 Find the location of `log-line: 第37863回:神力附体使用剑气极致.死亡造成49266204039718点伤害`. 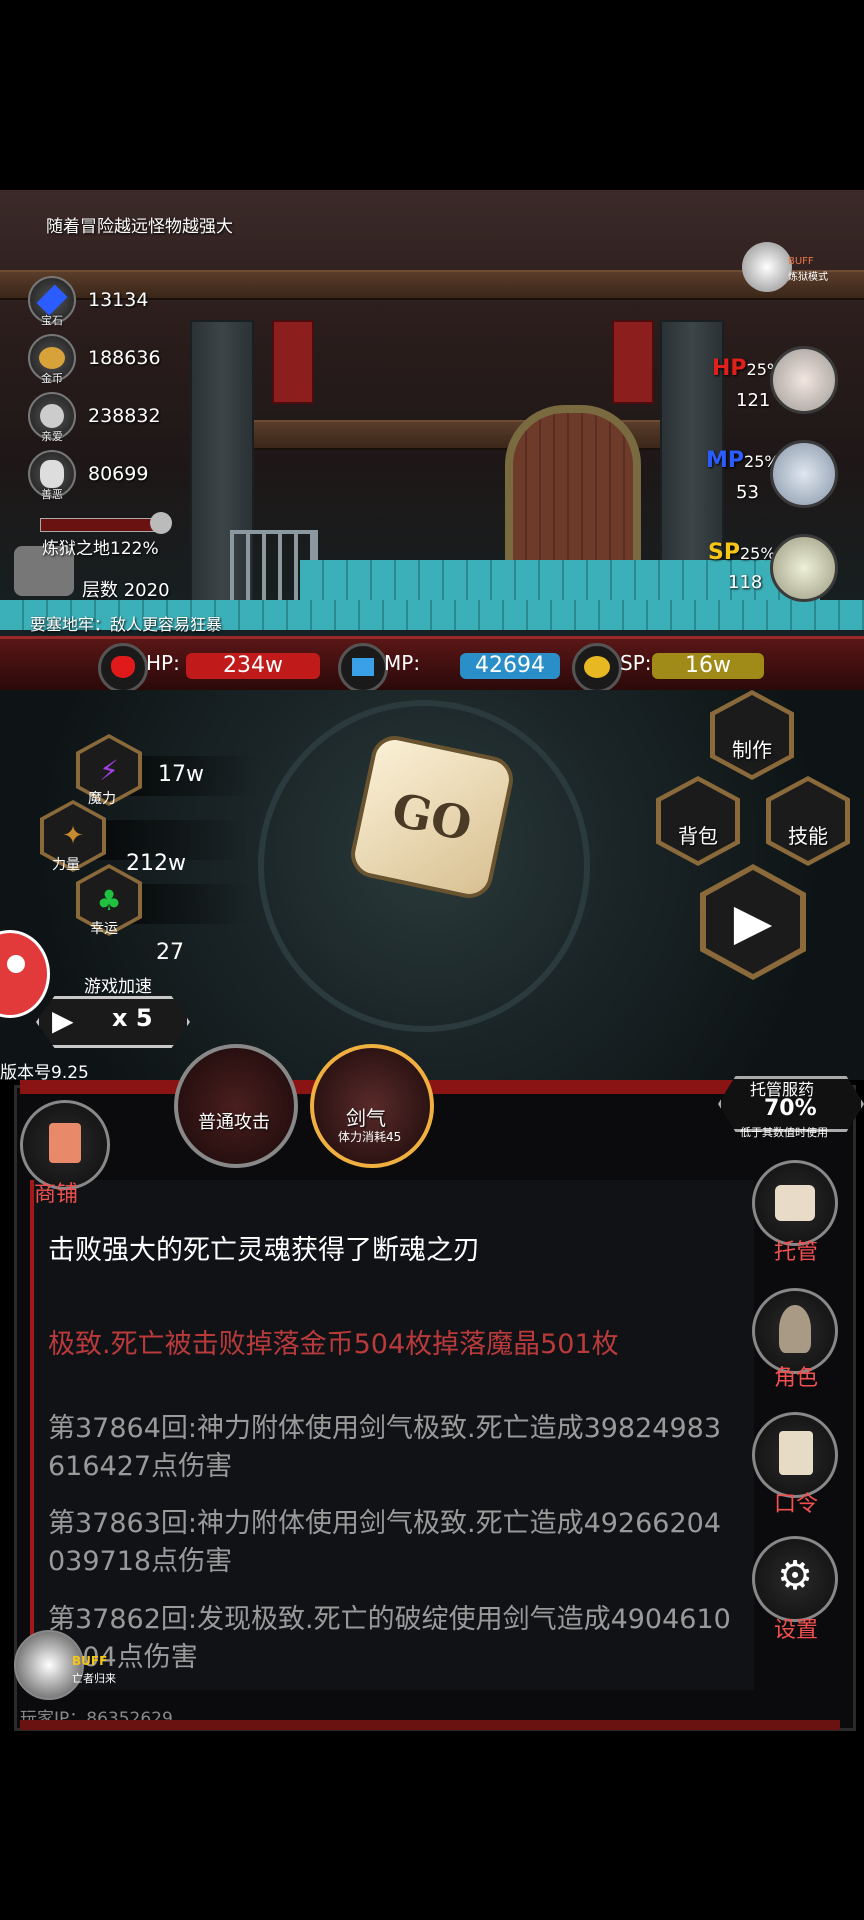

log-line: 第37863回:神力附体使用剑气极致.死亡造成49266204039718点伤害 is located at coordinates (384, 1542).